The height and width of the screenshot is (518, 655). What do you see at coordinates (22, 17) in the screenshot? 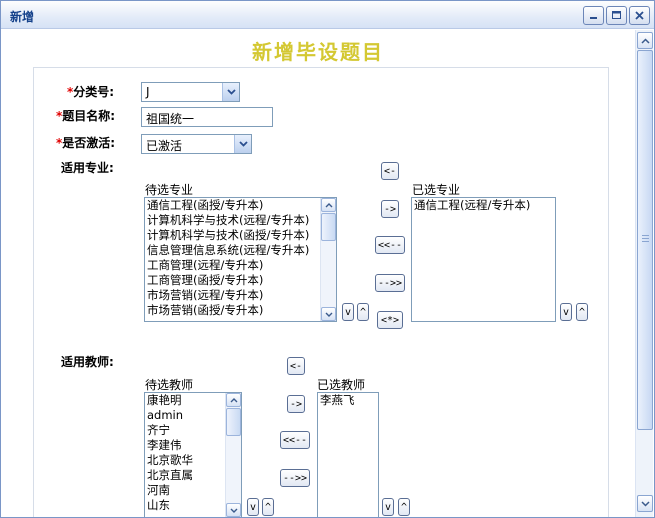
I see `window-title: 新增` at bounding box center [22, 17].